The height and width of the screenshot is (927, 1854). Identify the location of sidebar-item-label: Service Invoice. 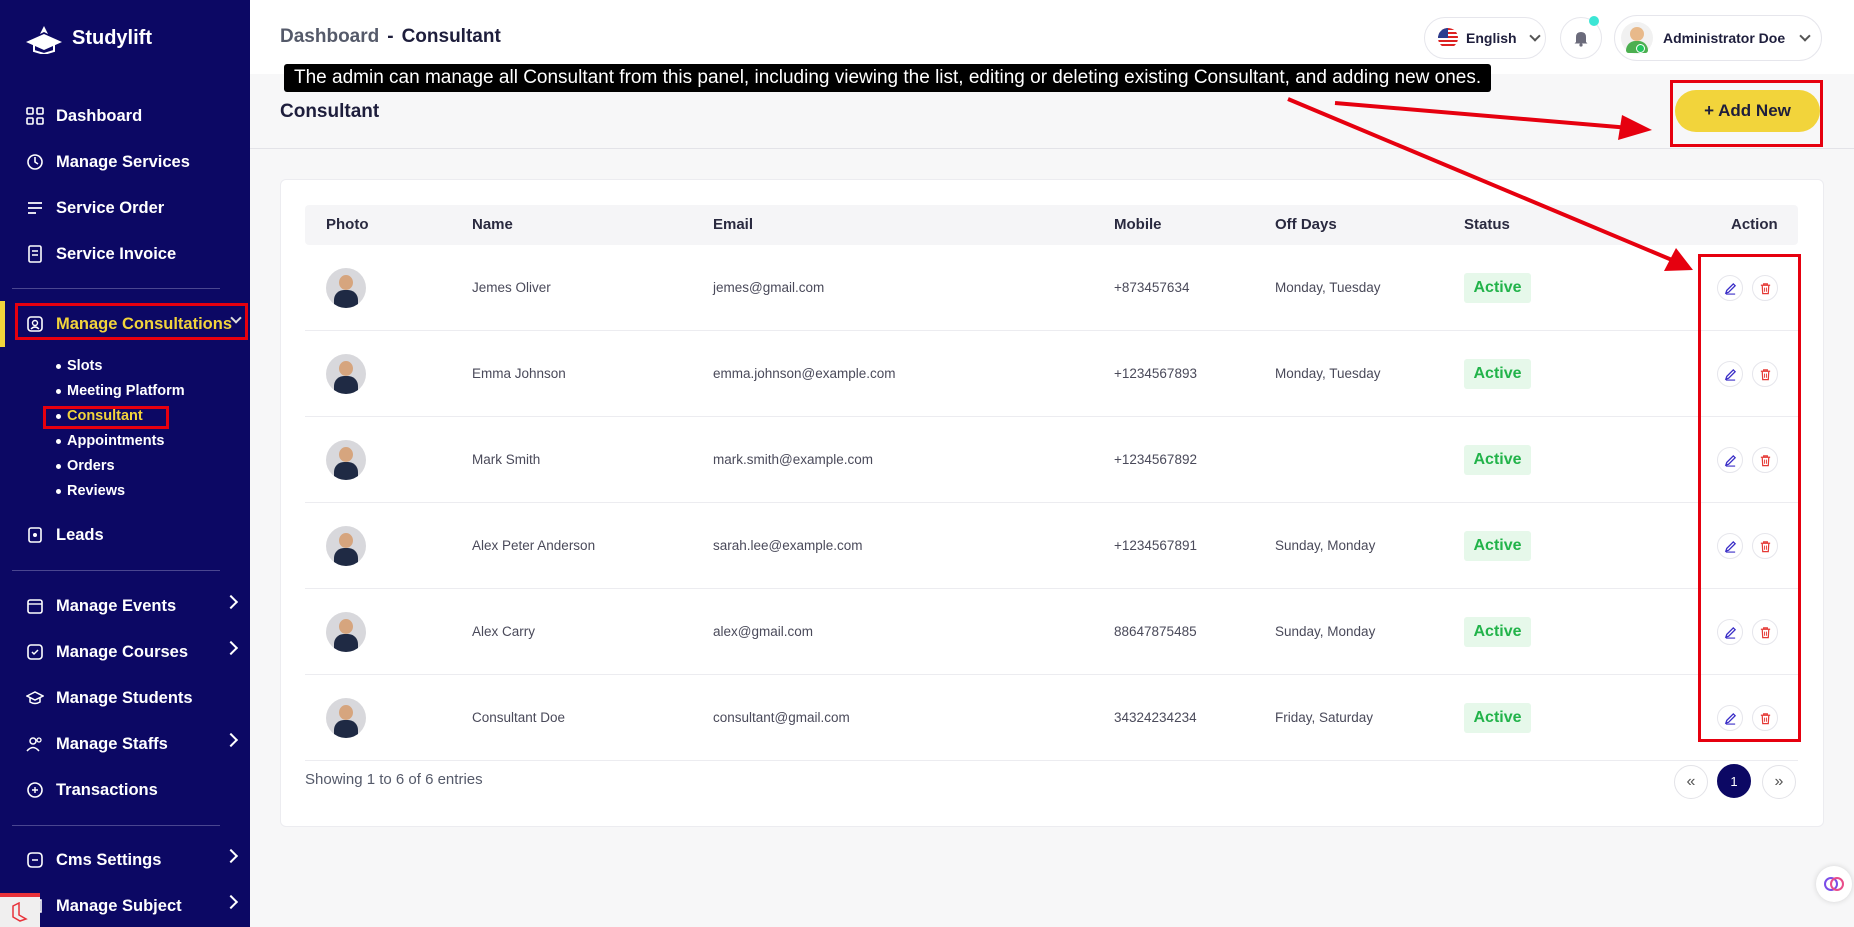
(116, 253).